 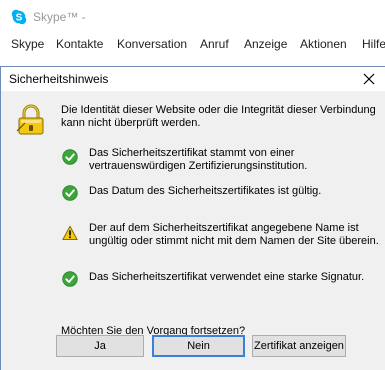 I want to click on menu-item-anzeige: Anzeige, so click(x=265, y=44).